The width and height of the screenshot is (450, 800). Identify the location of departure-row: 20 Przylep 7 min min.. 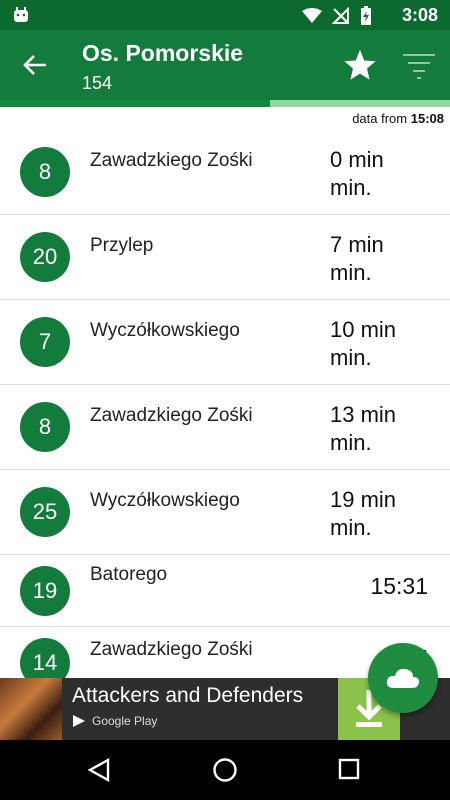
(225, 257).